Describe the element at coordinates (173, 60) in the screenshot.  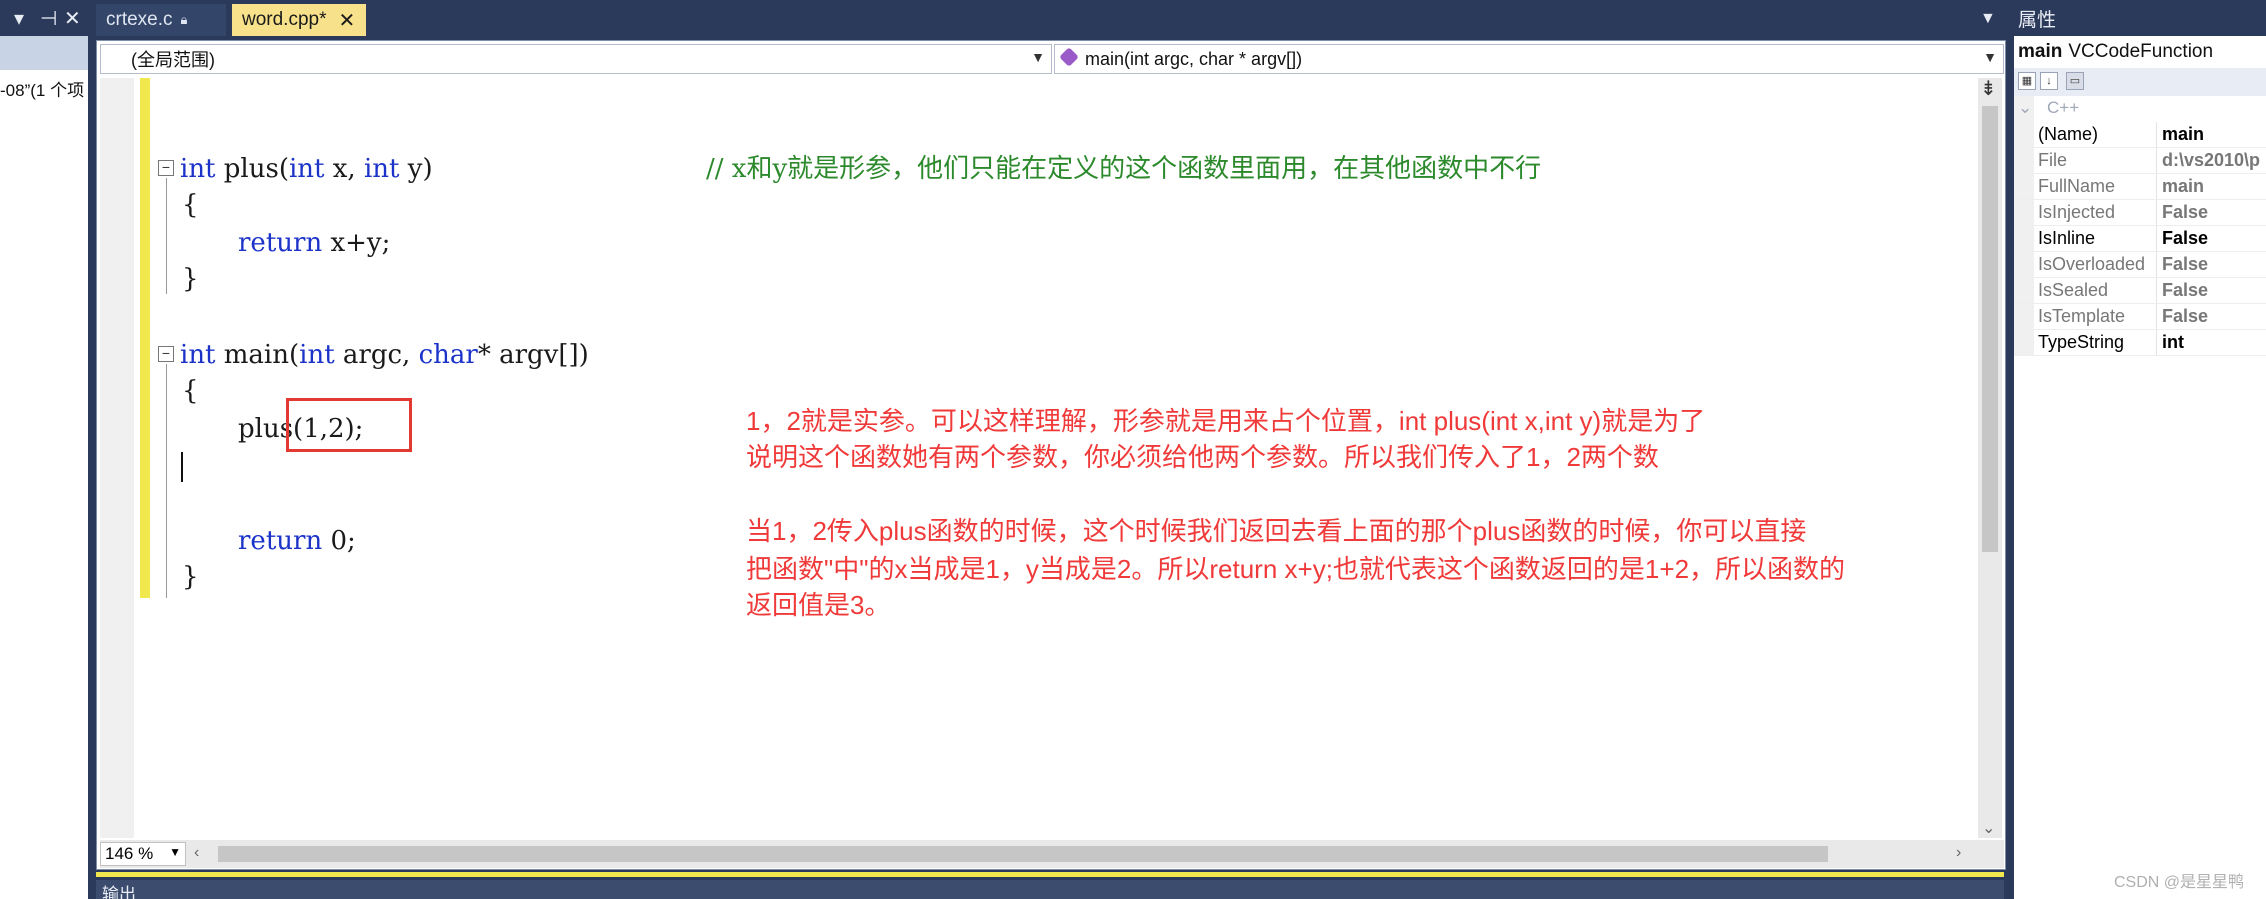
I see `scope-value: (全局范围)` at that location.